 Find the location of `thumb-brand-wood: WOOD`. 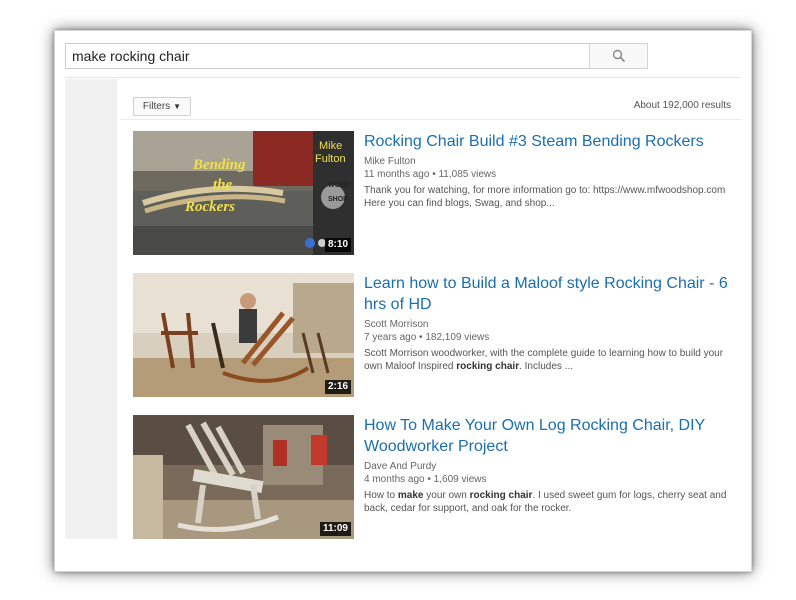

thumb-brand-wood: WOOD is located at coordinates (339, 185).